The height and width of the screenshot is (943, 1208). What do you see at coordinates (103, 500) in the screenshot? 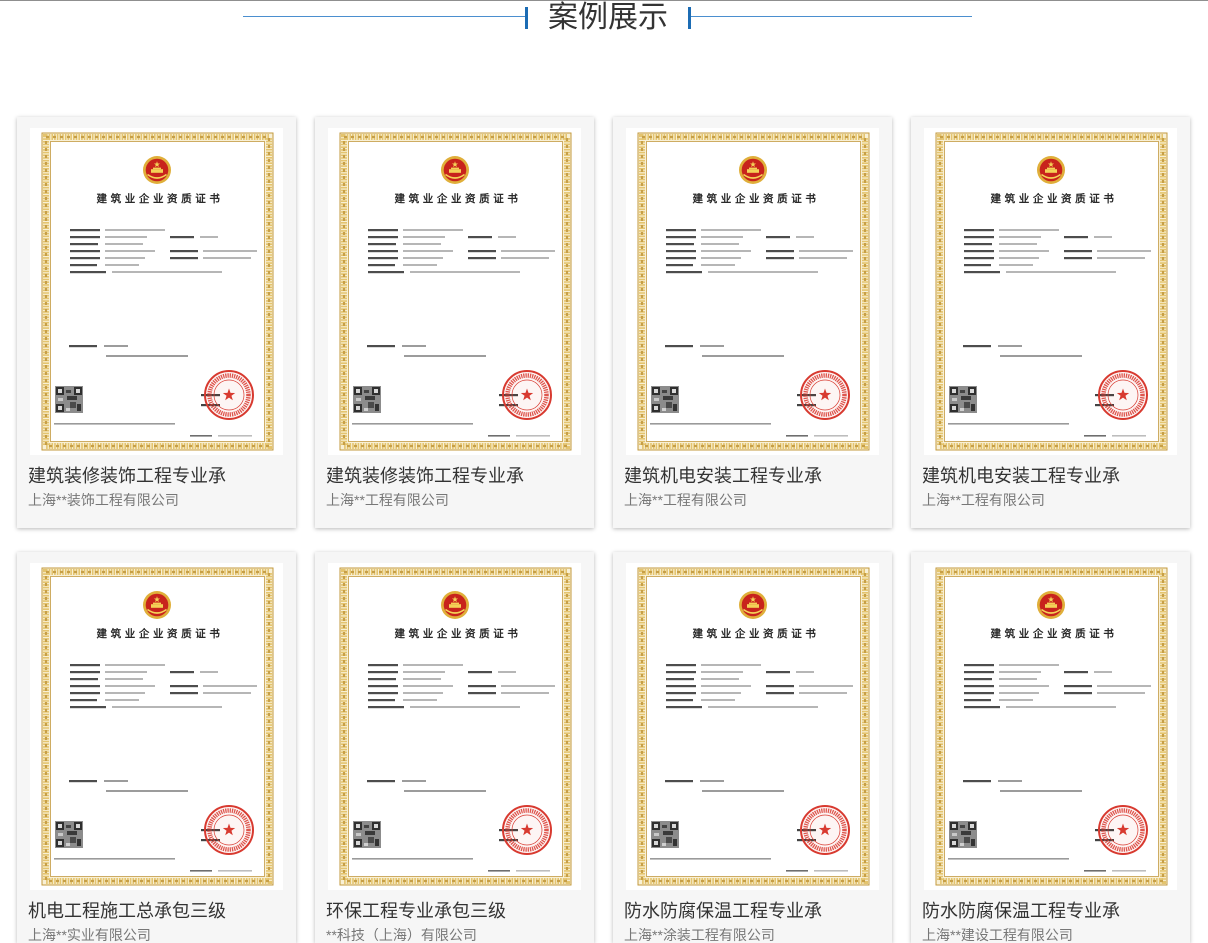
I see `case-company: 上海**装饰工程有限公司` at bounding box center [103, 500].